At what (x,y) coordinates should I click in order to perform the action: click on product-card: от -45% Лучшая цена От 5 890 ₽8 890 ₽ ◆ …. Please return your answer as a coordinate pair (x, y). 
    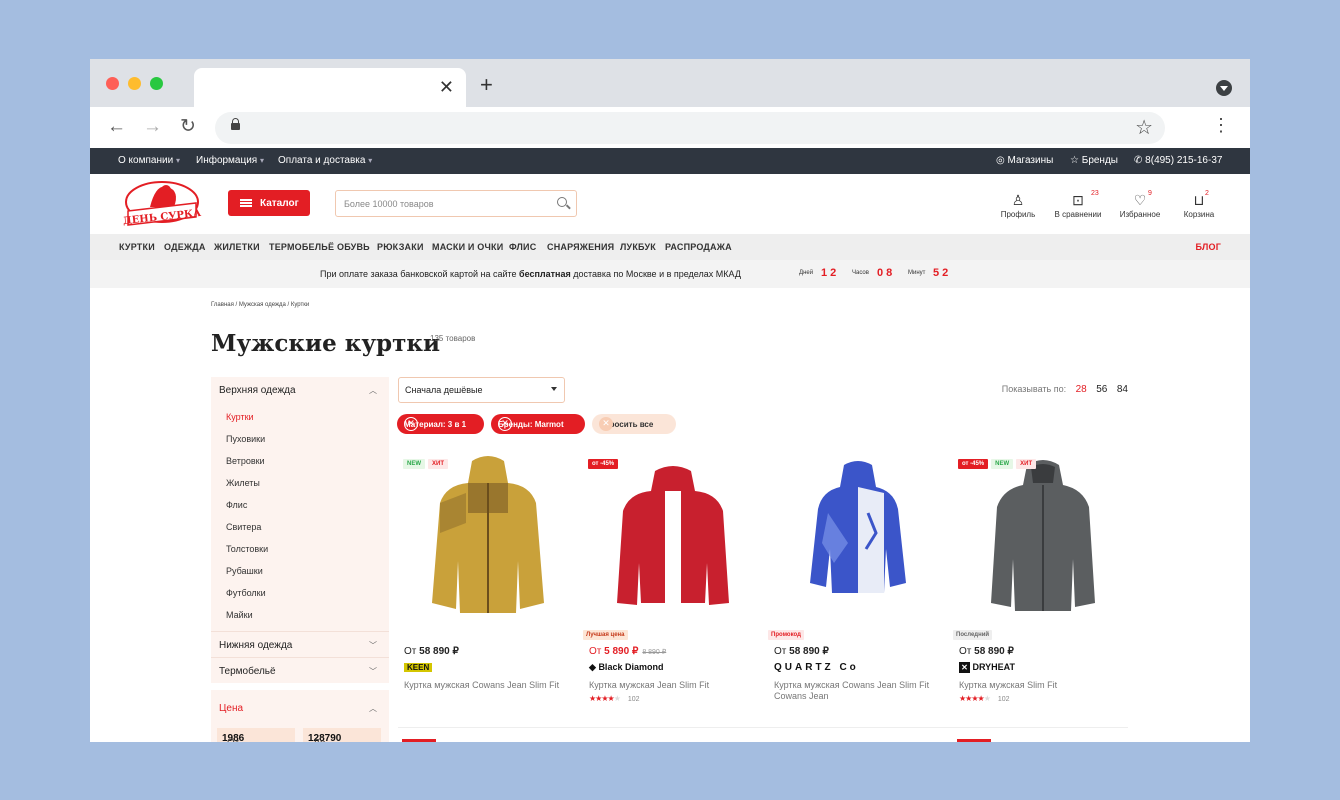
    Looking at the image, I should click on (673, 588).